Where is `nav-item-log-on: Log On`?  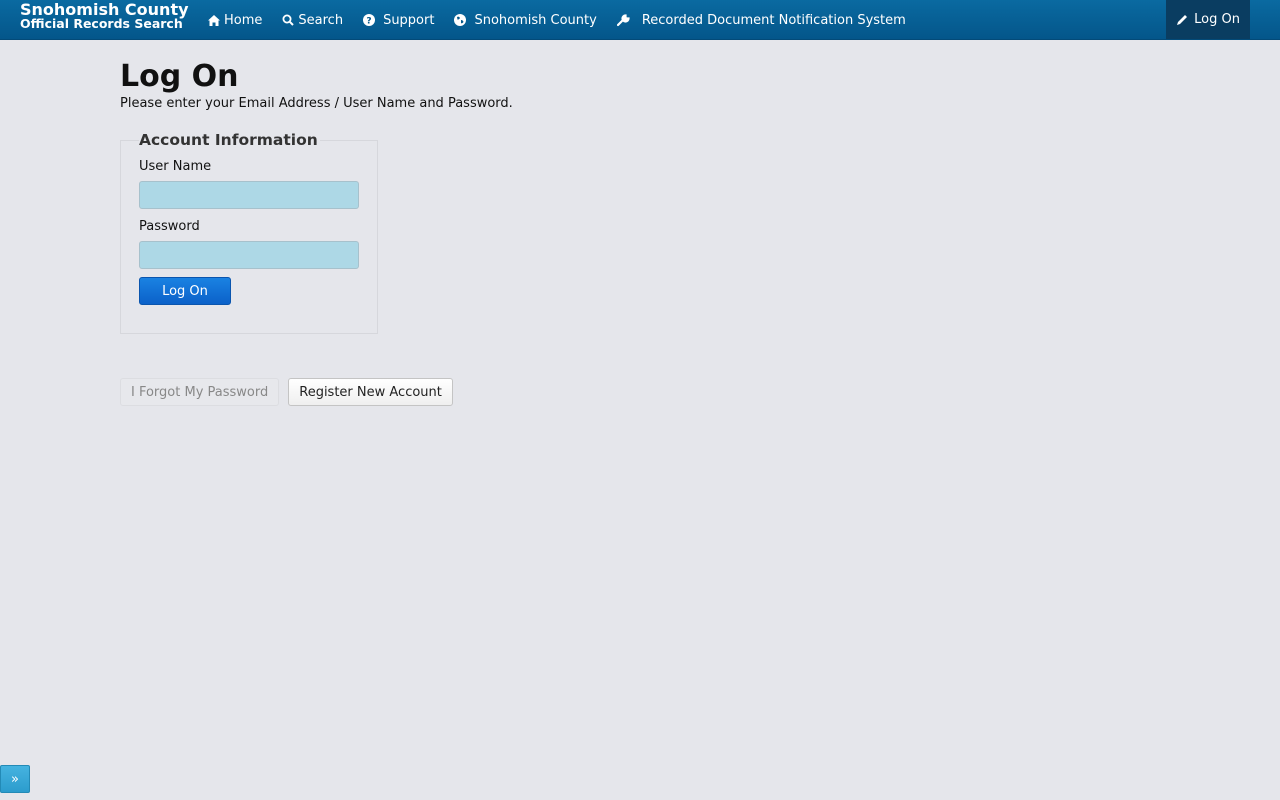 nav-item-log-on: Log On is located at coordinates (1208, 19).